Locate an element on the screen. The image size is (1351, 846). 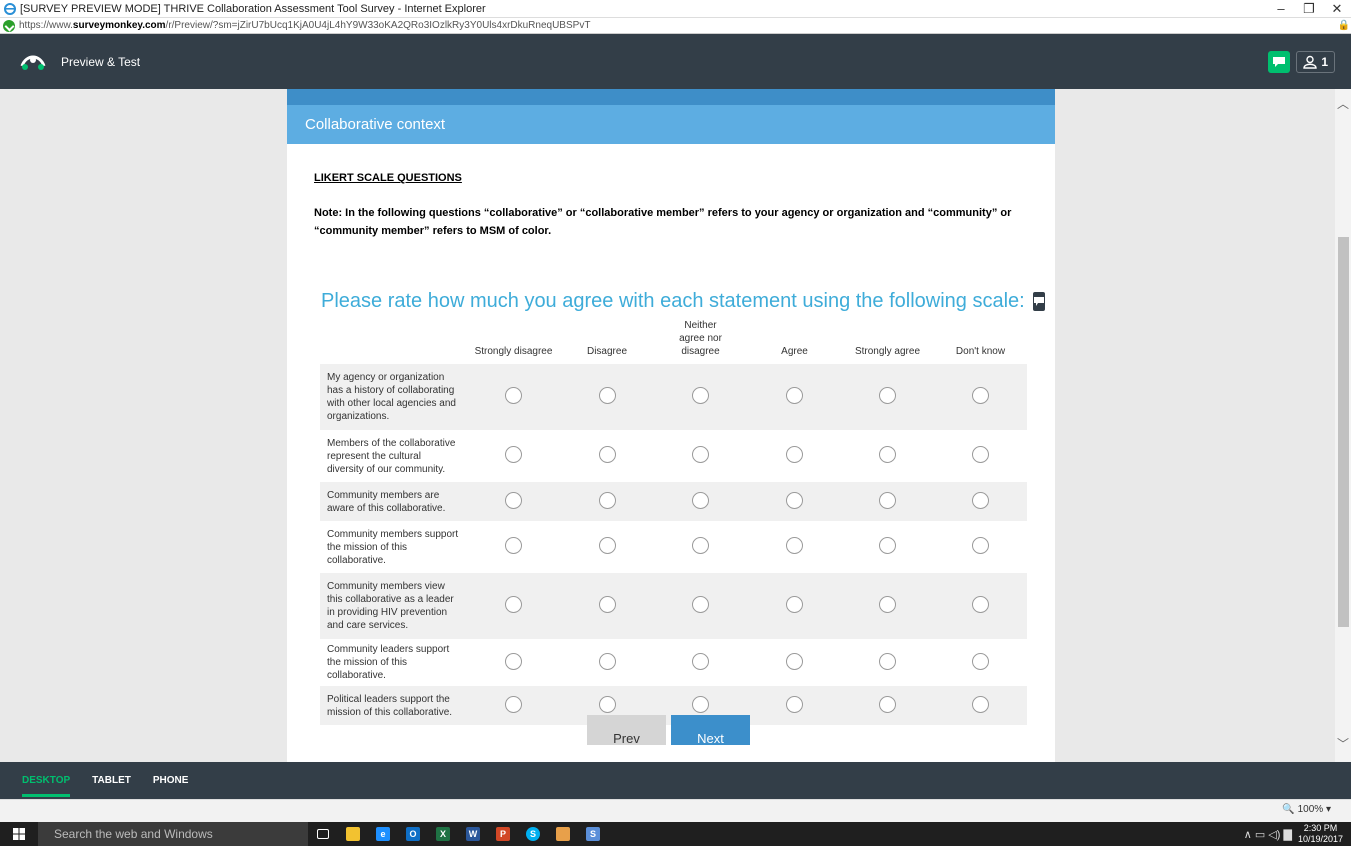
word-icon: W is located at coordinates (473, 834).